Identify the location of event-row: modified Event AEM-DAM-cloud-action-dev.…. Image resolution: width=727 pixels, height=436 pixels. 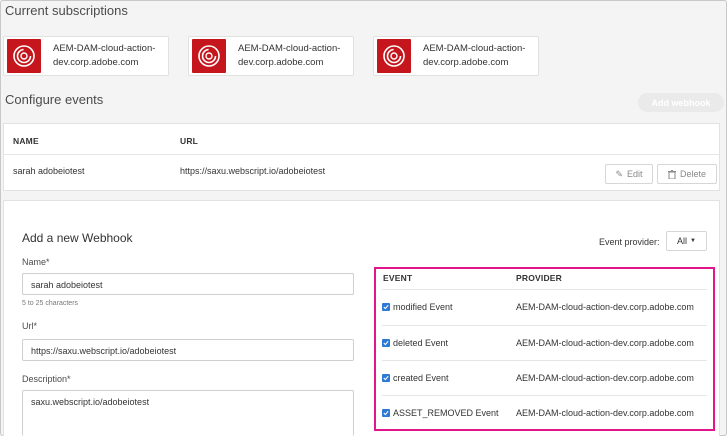
(544, 306).